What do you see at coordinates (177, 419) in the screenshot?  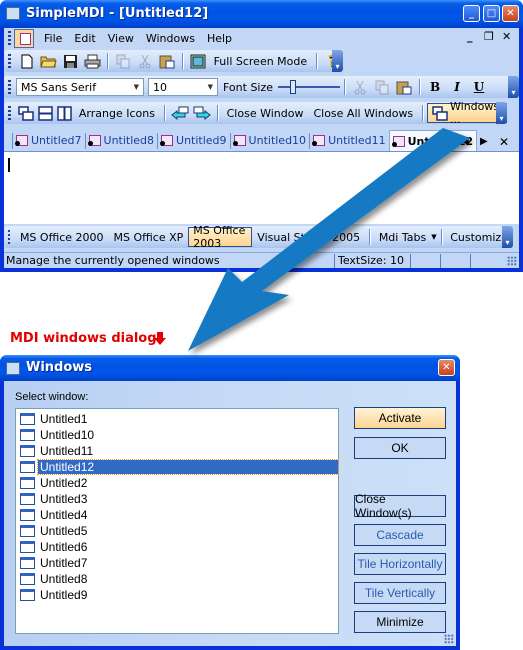 I see `window-list-item: Untitled1` at bounding box center [177, 419].